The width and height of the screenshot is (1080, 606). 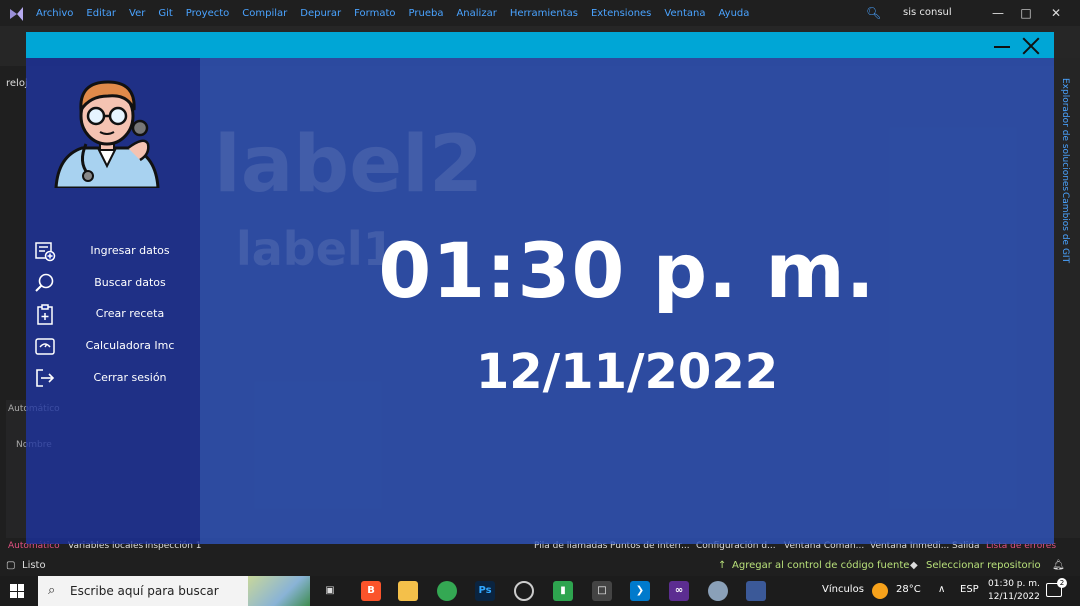 I want to click on status-listo: Listo, so click(x=34, y=565).